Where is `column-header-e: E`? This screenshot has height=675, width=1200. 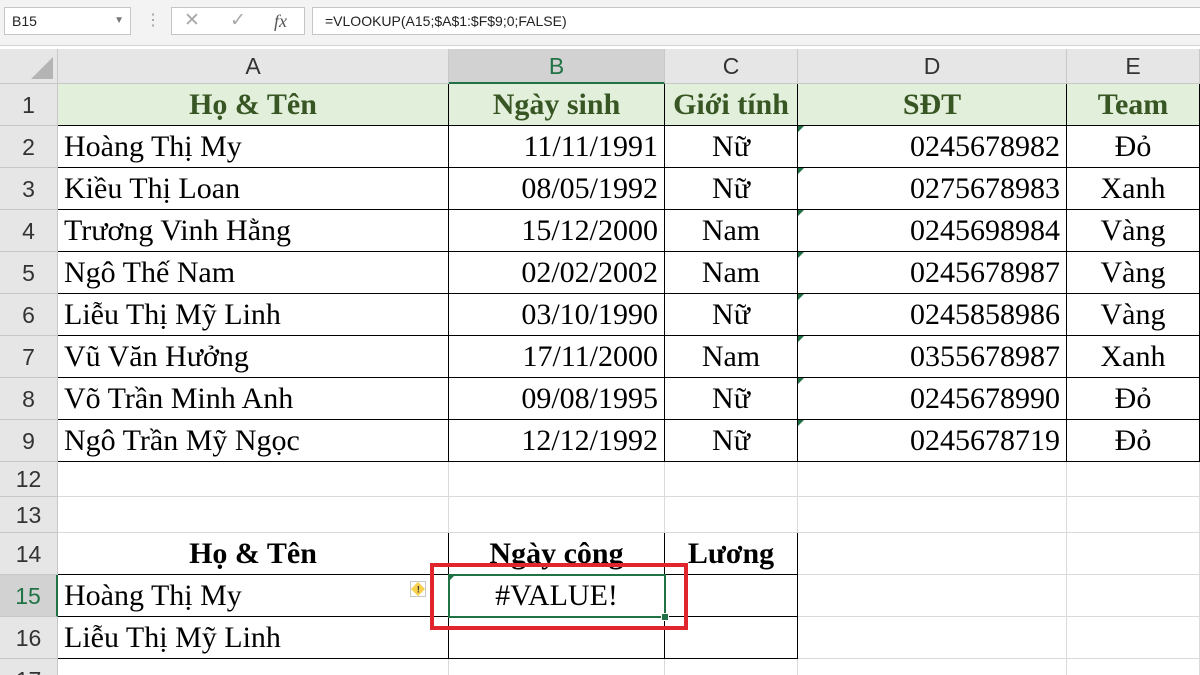
column-header-e: E is located at coordinates (1133, 66).